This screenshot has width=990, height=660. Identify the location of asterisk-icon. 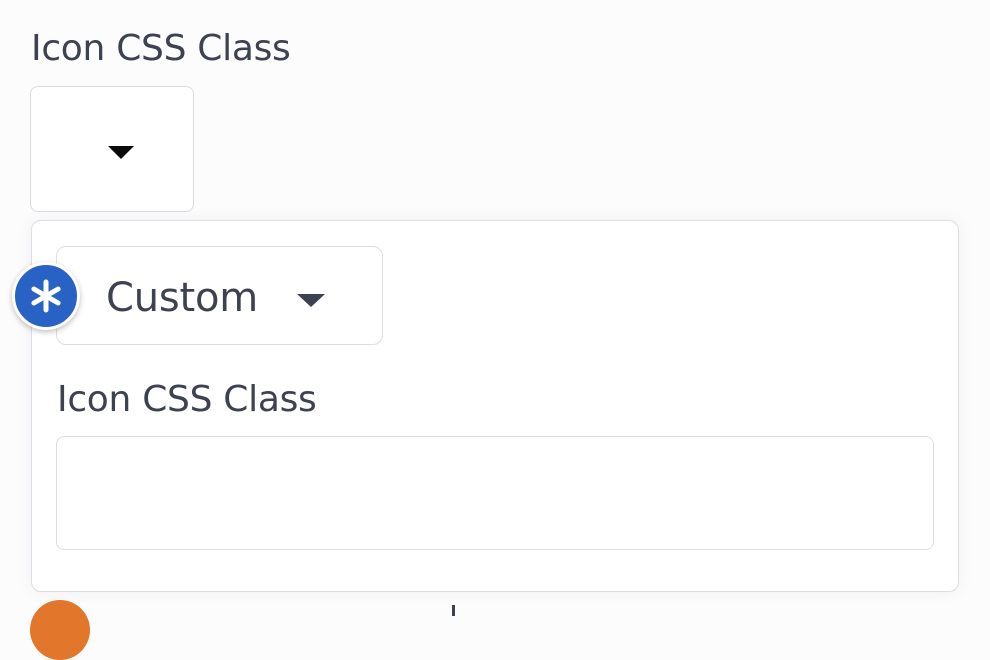
(46, 296).